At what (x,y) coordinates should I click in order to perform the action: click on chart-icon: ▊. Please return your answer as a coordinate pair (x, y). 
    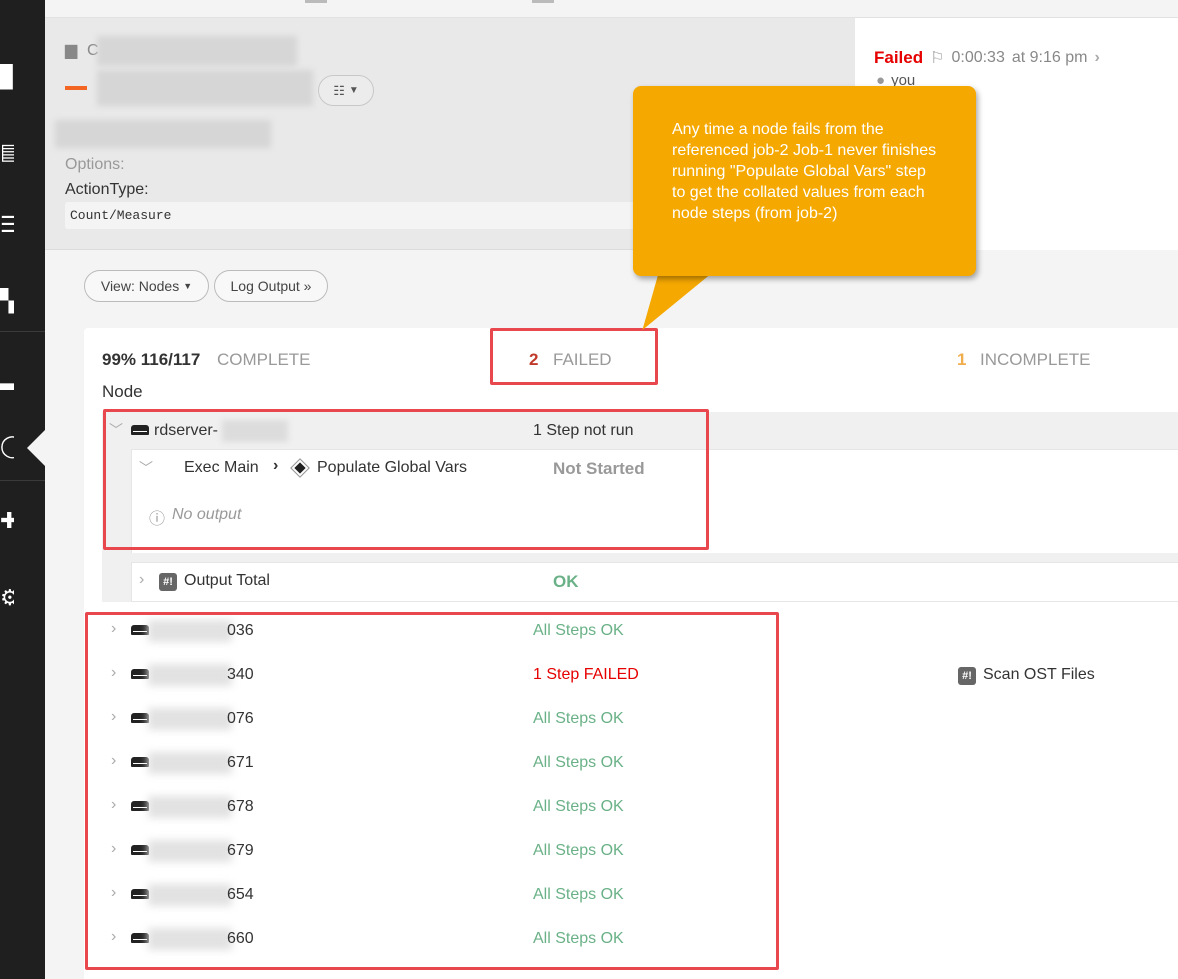
    Looking at the image, I should click on (7, 77).